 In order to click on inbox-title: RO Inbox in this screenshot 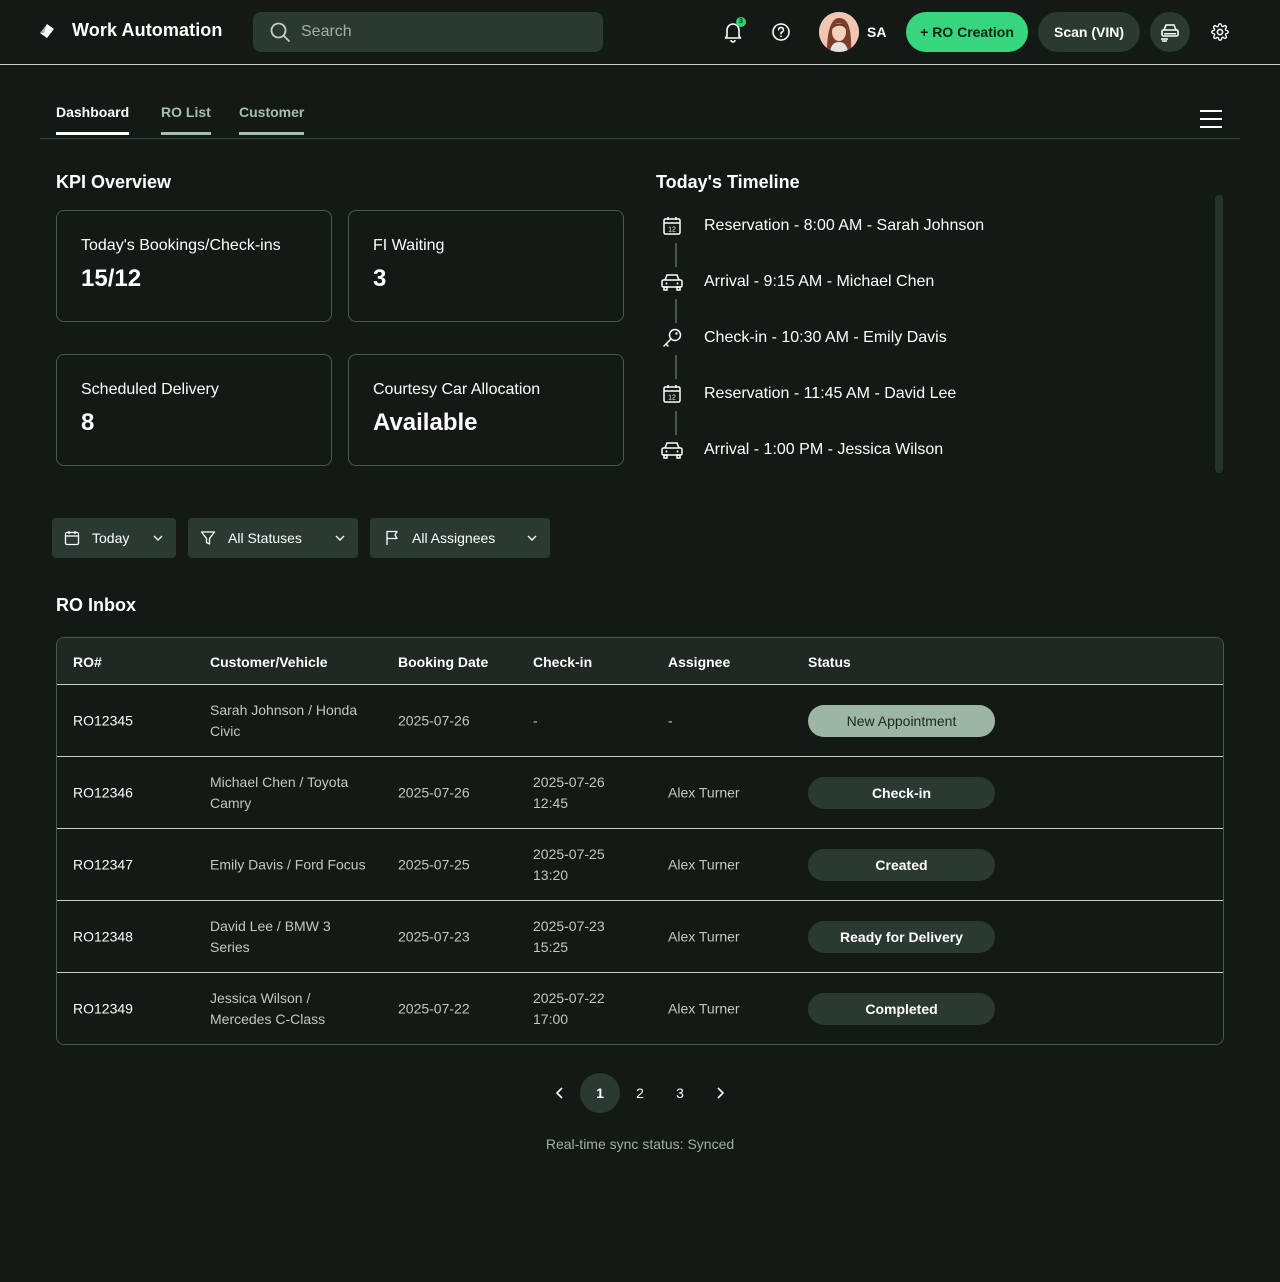, I will do `click(96, 605)`.